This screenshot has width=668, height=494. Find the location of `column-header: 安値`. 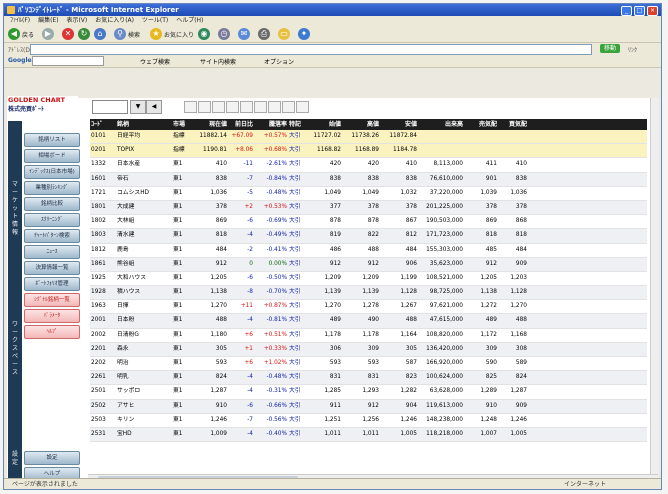

column-header: 安値 is located at coordinates (399, 124).